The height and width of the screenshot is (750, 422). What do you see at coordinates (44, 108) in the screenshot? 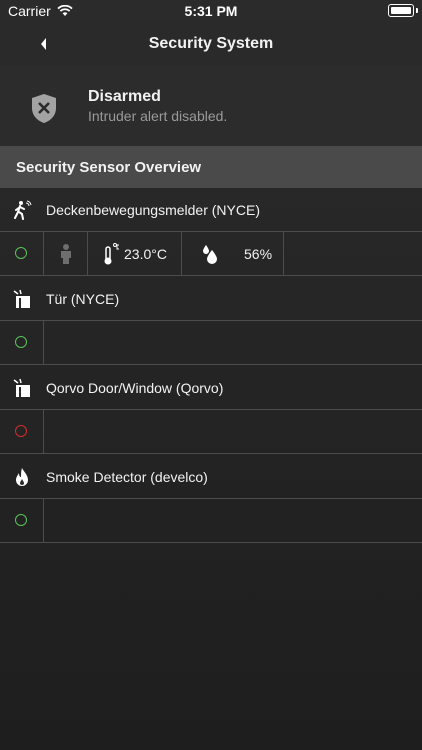
I see `shield-disarmed-icon` at bounding box center [44, 108].